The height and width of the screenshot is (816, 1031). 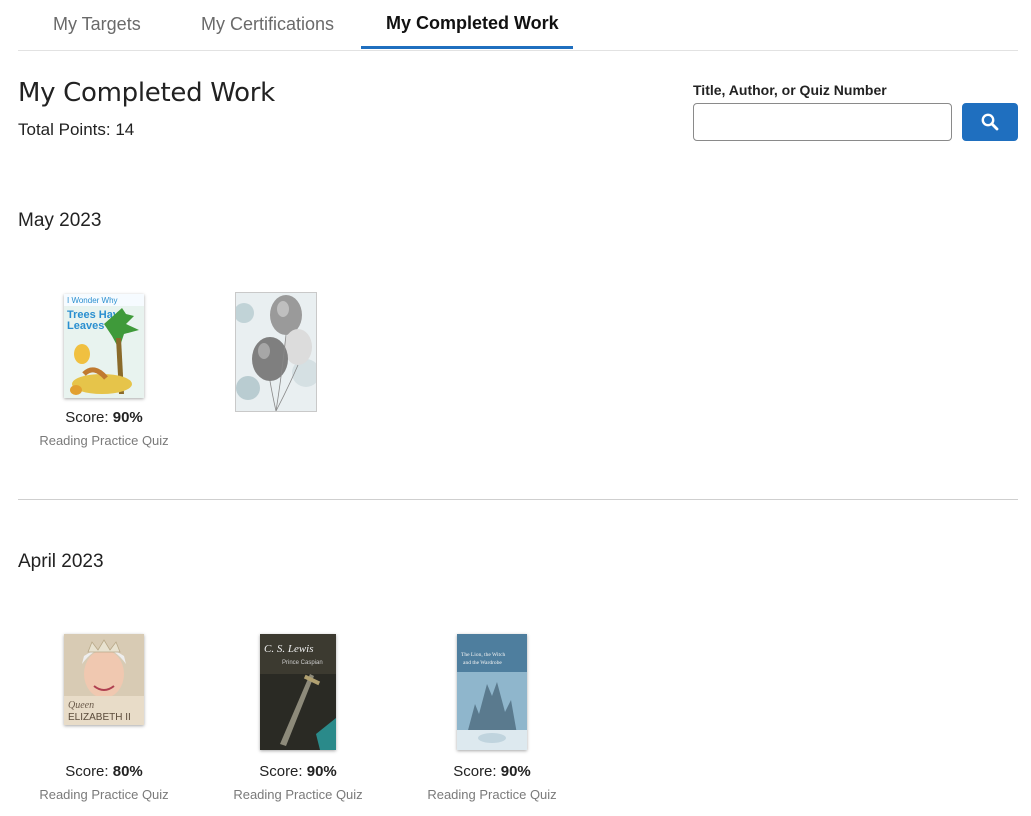 What do you see at coordinates (146, 93) in the screenshot?
I see `page-title: My Completed Work` at bounding box center [146, 93].